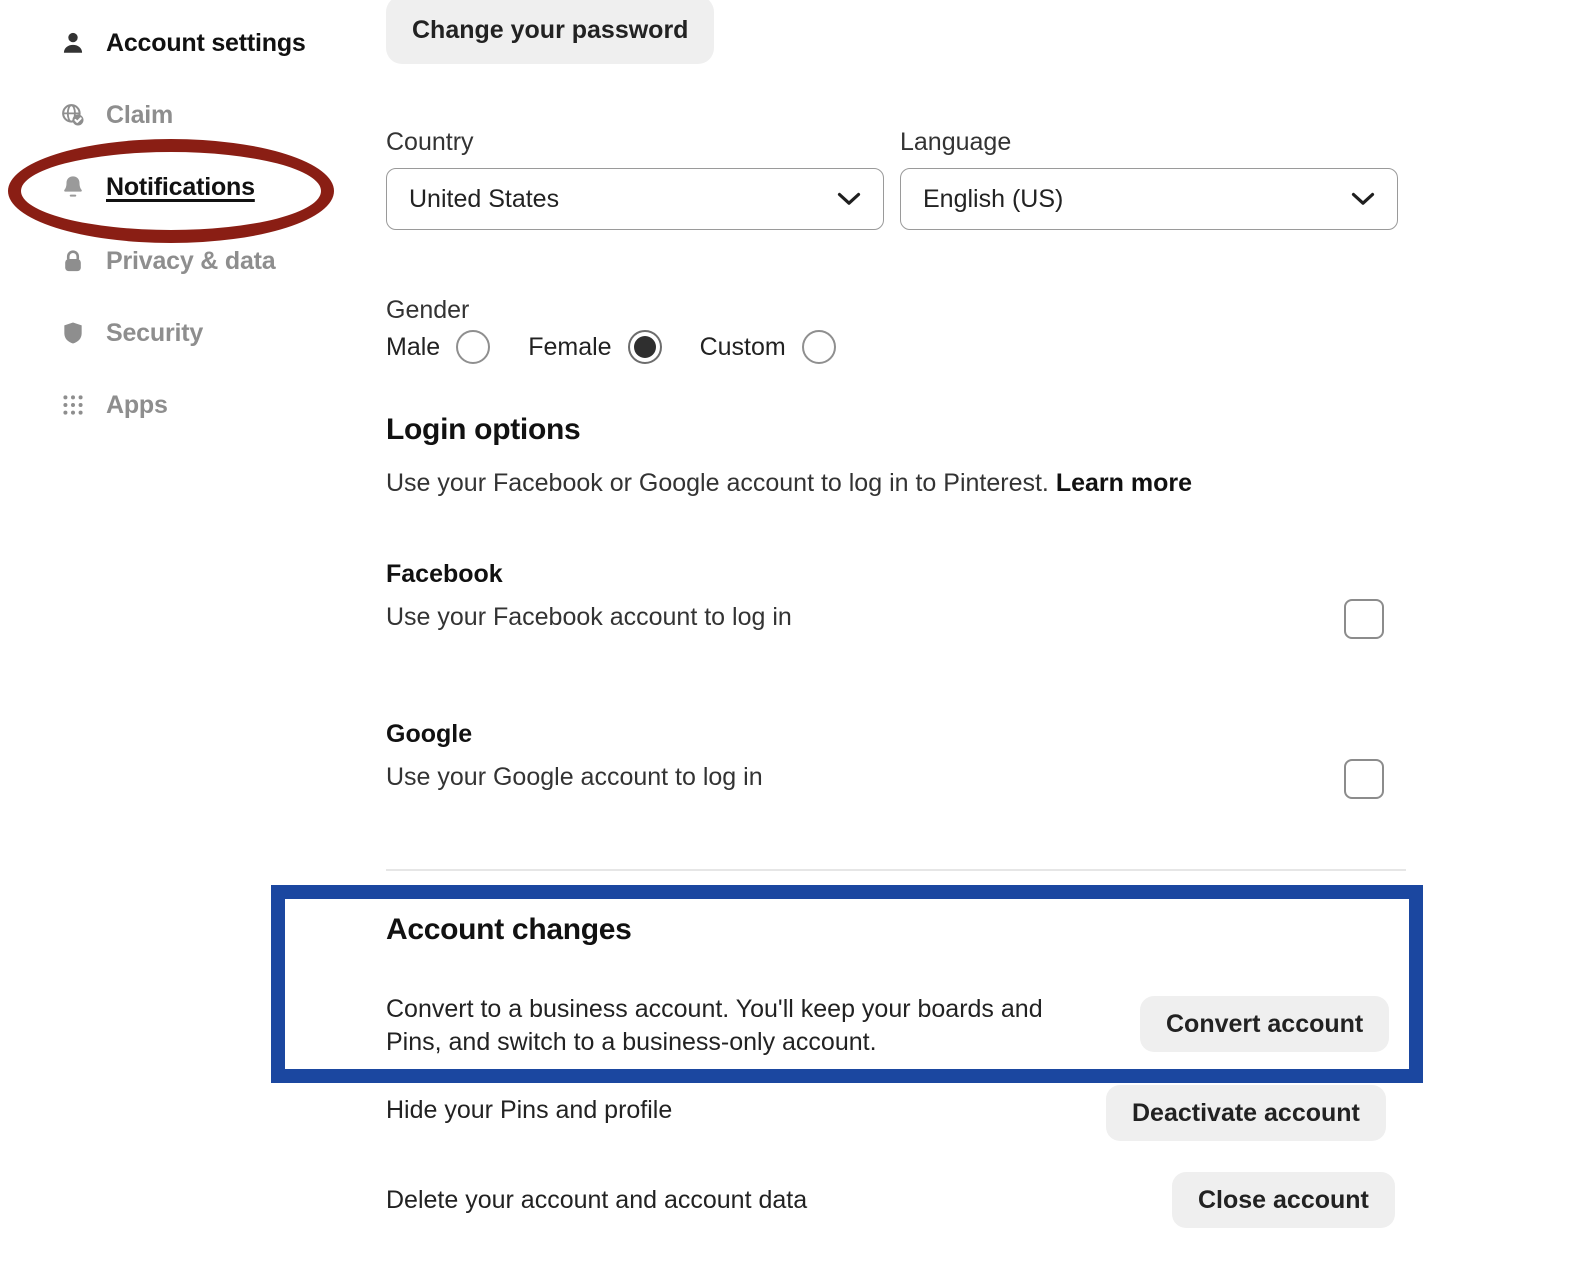 The image size is (1578, 1286). Describe the element at coordinates (1246, 1113) in the screenshot. I see `deactivate-account-button: Deactivate account` at that location.